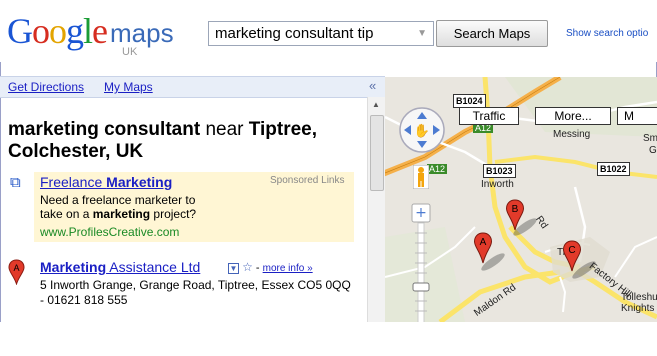 The image size is (657, 356). Describe the element at coordinates (139, 182) in the screenshot. I see `ad-title-bold: Marketing` at that location.